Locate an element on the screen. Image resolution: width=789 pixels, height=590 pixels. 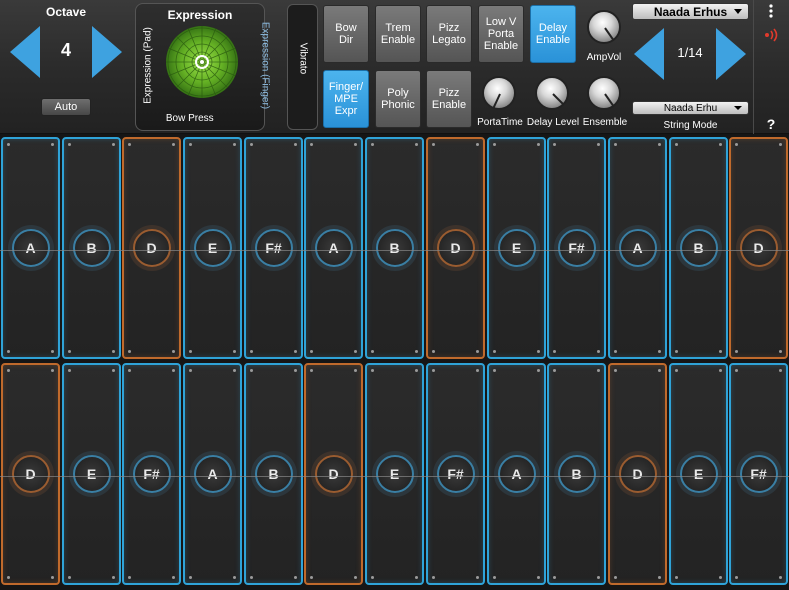
auto-button: Auto is located at coordinates (66, 107).